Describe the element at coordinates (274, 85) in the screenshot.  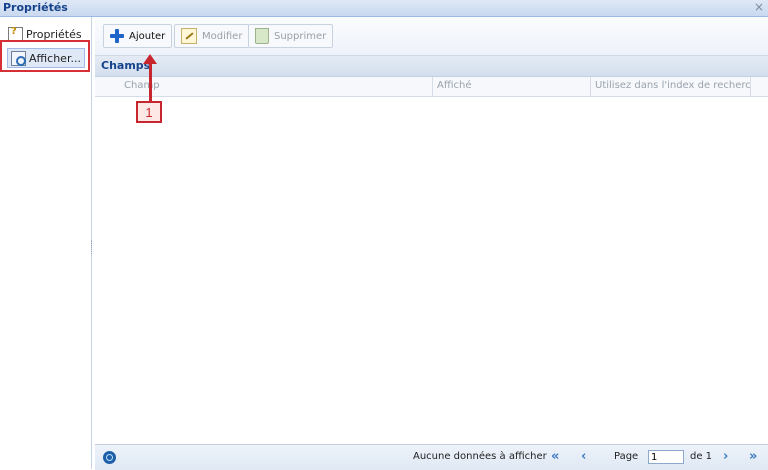
I see `column-header-field: Champ` at that location.